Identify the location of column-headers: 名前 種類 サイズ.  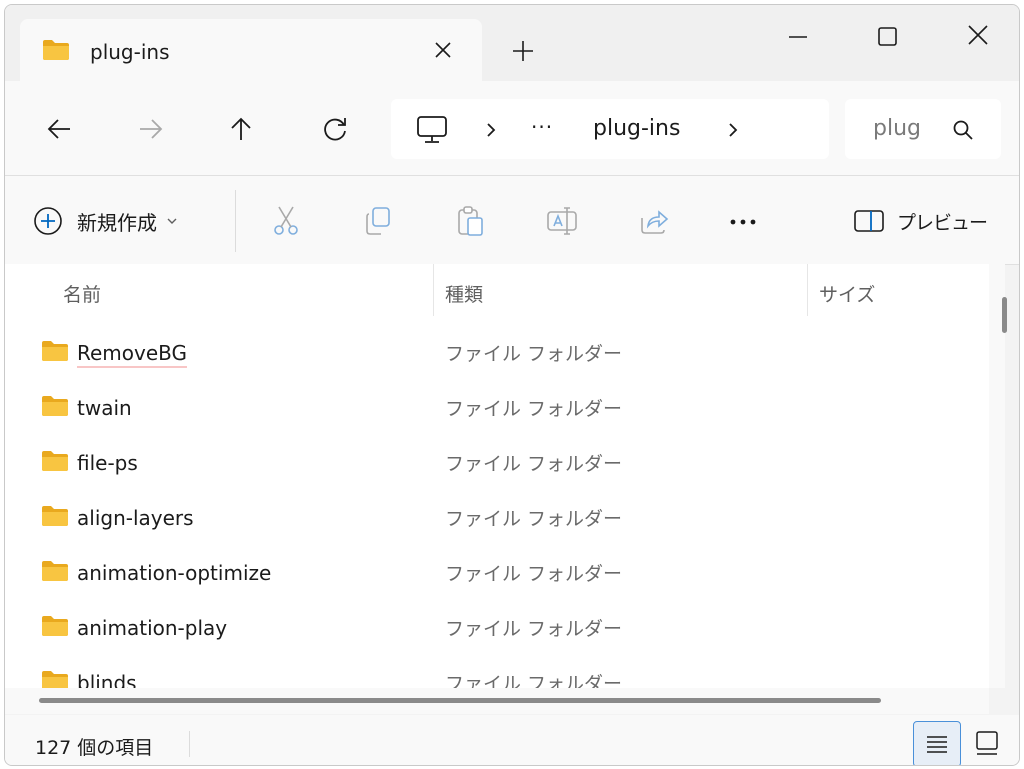
(497, 292).